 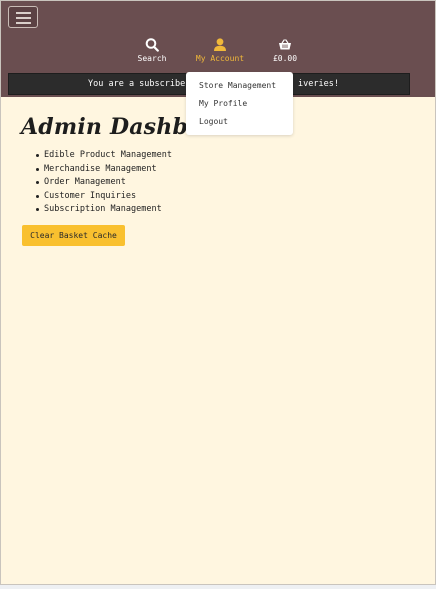 I want to click on admin-link-customer-inquiries: Customer Inquiries, so click(x=104, y=197).